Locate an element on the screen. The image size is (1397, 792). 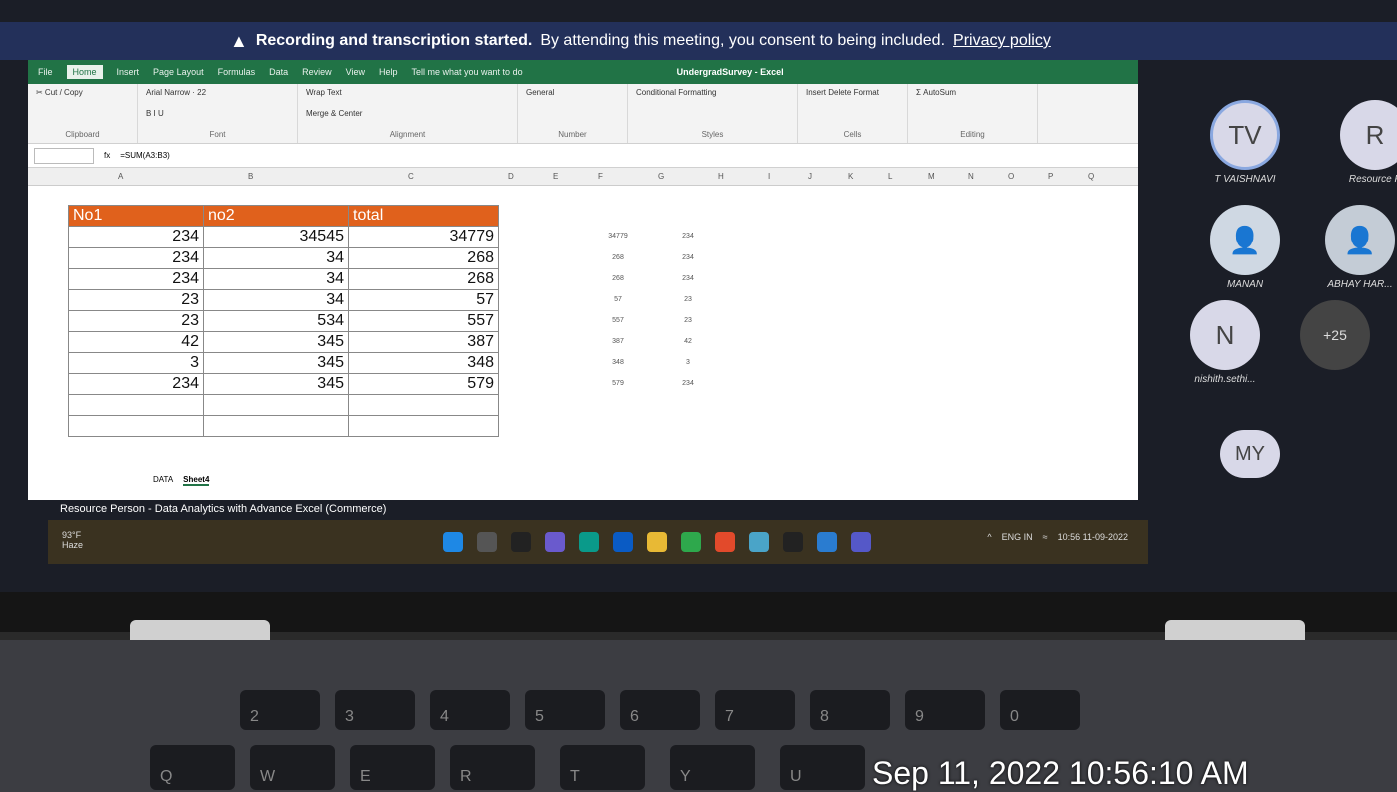
name-box is located at coordinates (64, 155).